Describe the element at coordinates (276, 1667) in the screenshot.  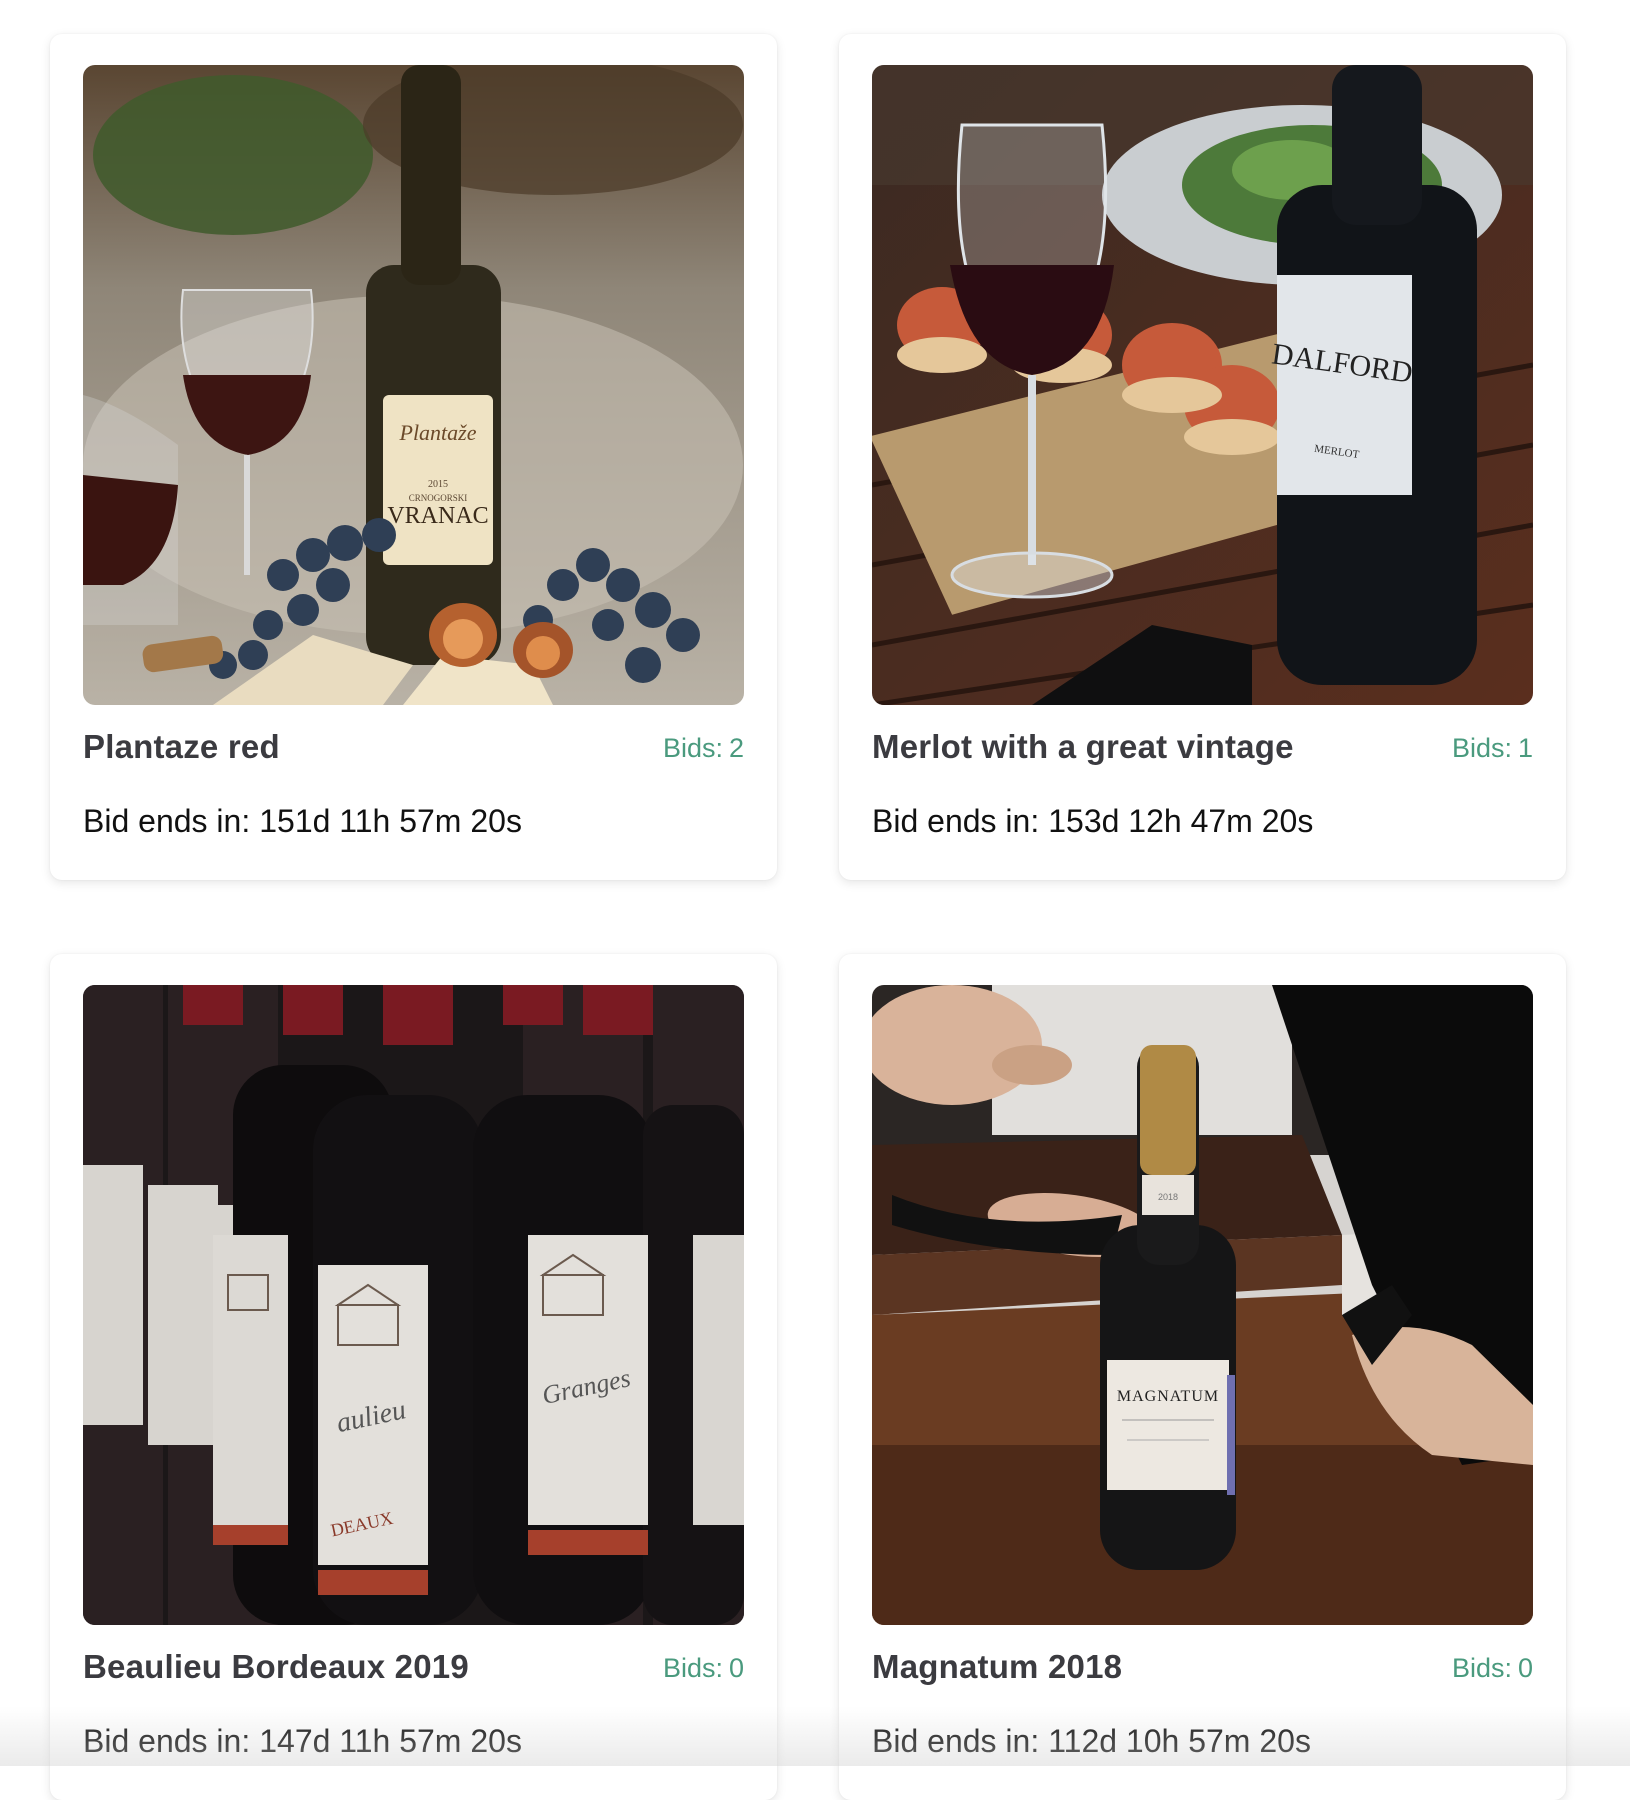
I see `listing-title: Beaulieu Bordeaux 2019` at that location.